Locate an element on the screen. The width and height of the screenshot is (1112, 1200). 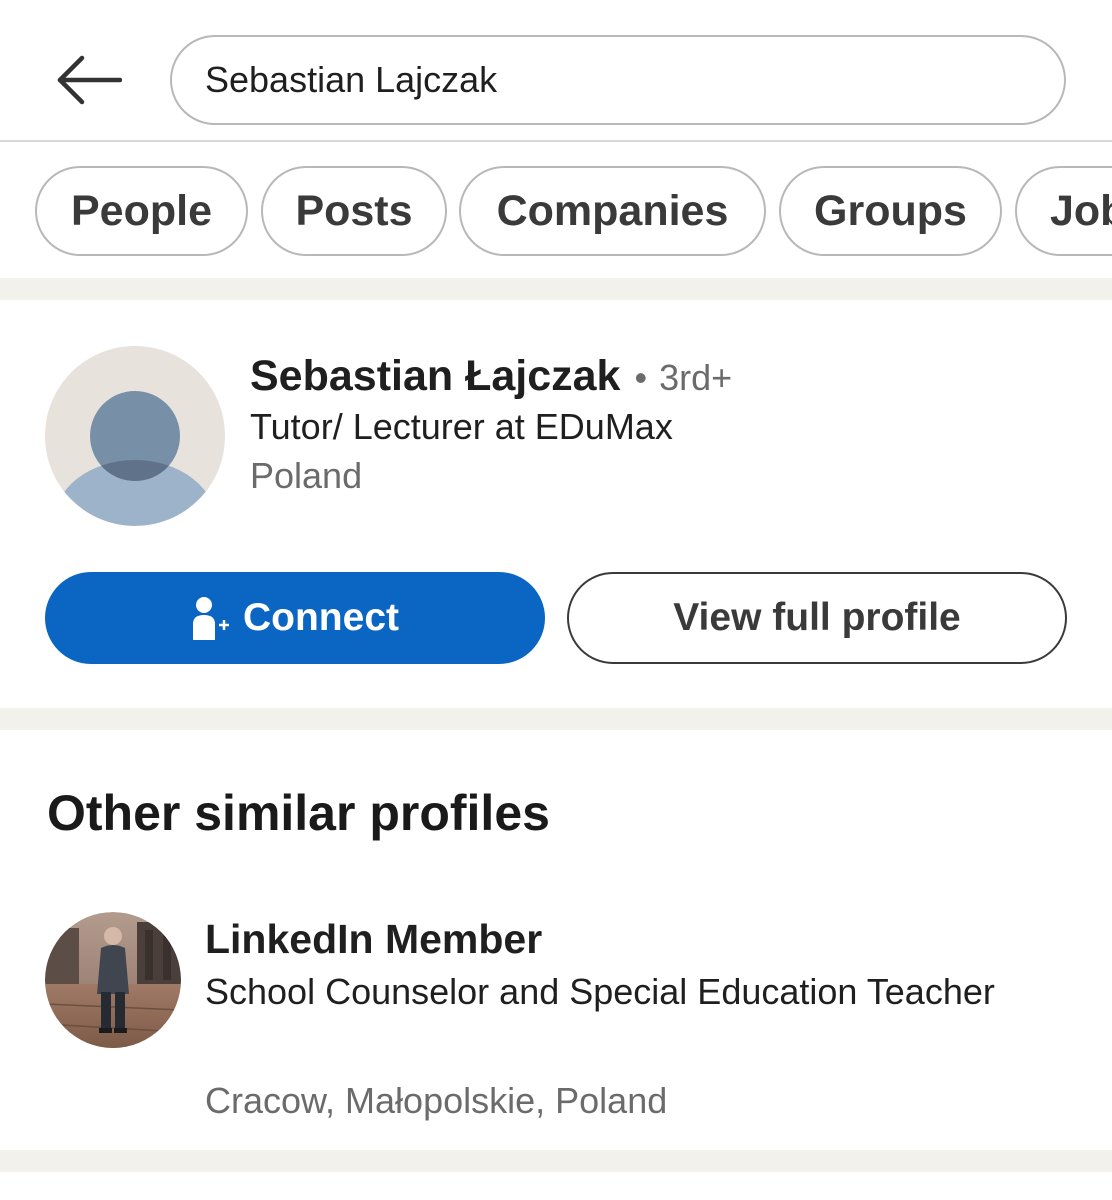
filter-chip-label: Jobs is located at coordinates (1081, 210).